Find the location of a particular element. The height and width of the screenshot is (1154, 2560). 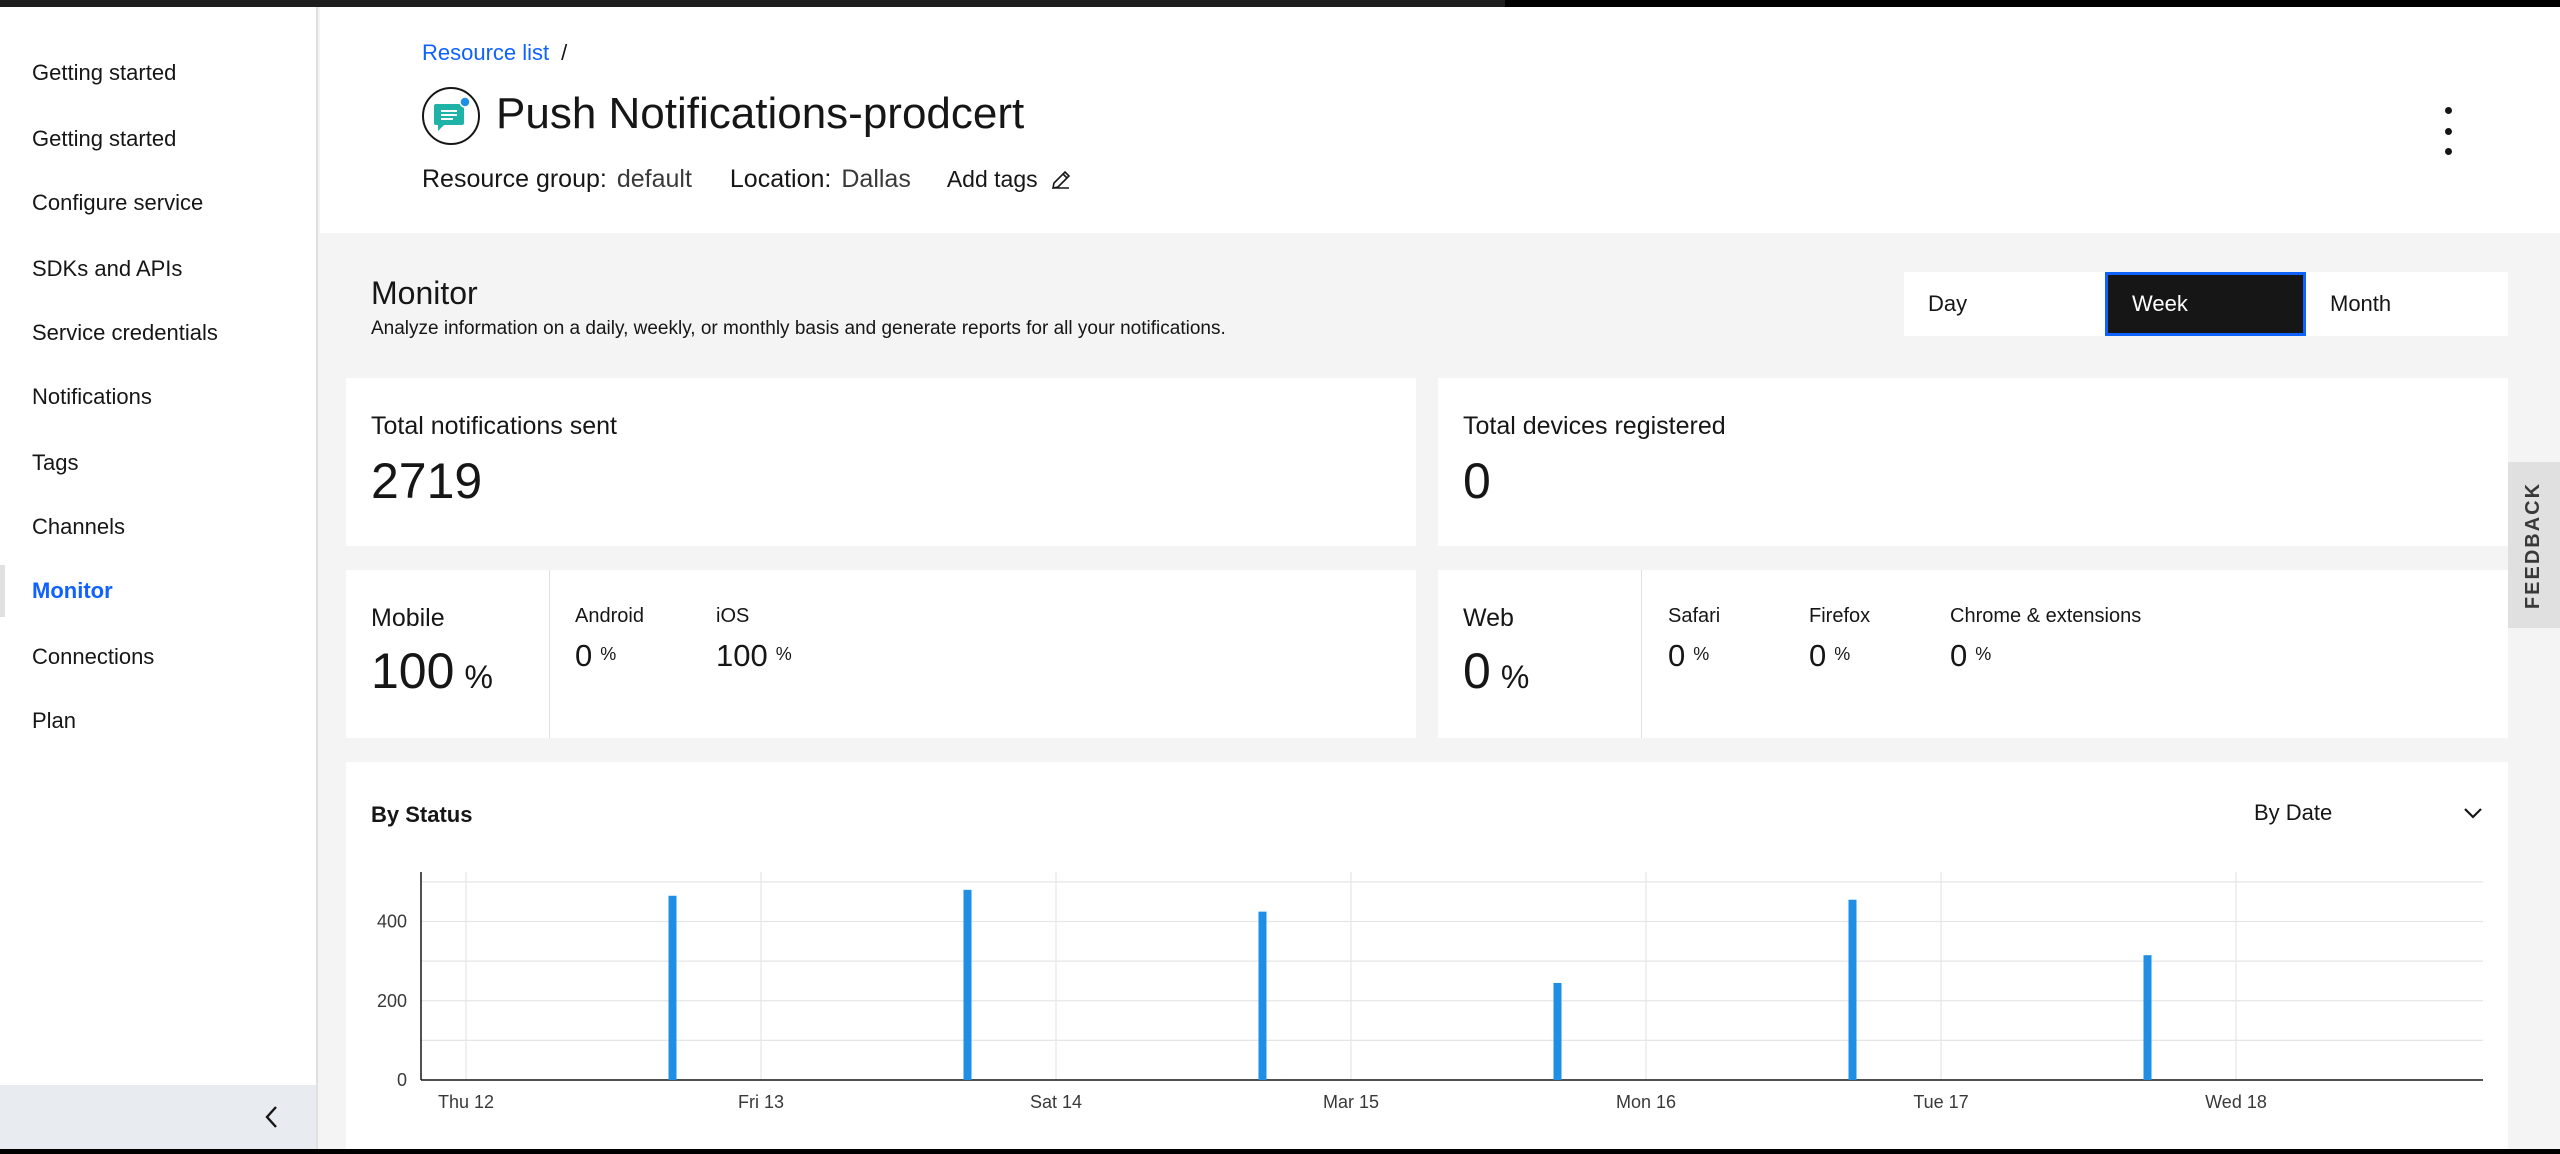

period-switcher: Day Week Month is located at coordinates (2206, 304).